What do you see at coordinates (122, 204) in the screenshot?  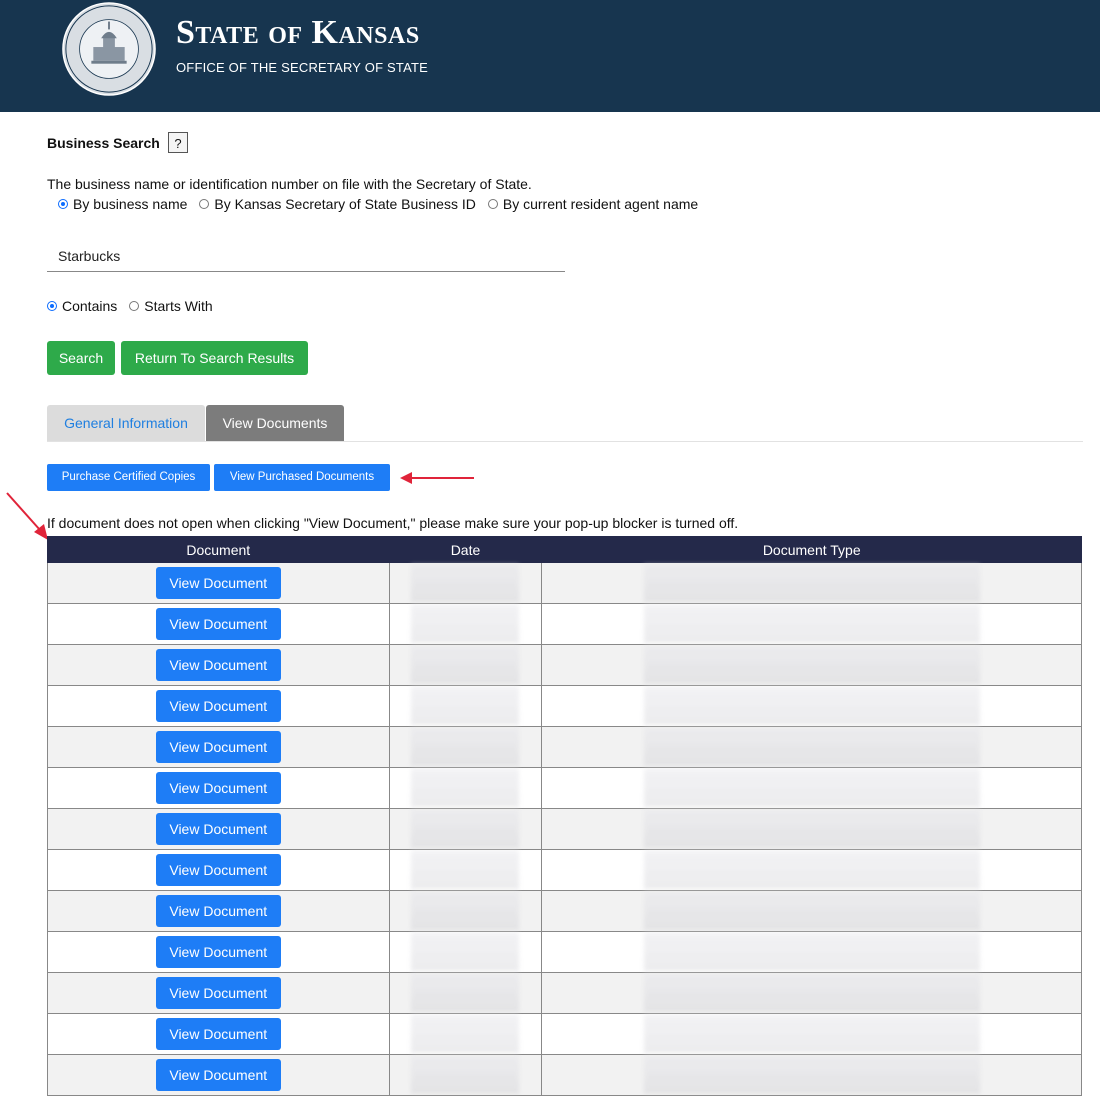 I see `radio-by-business-name: By business name` at bounding box center [122, 204].